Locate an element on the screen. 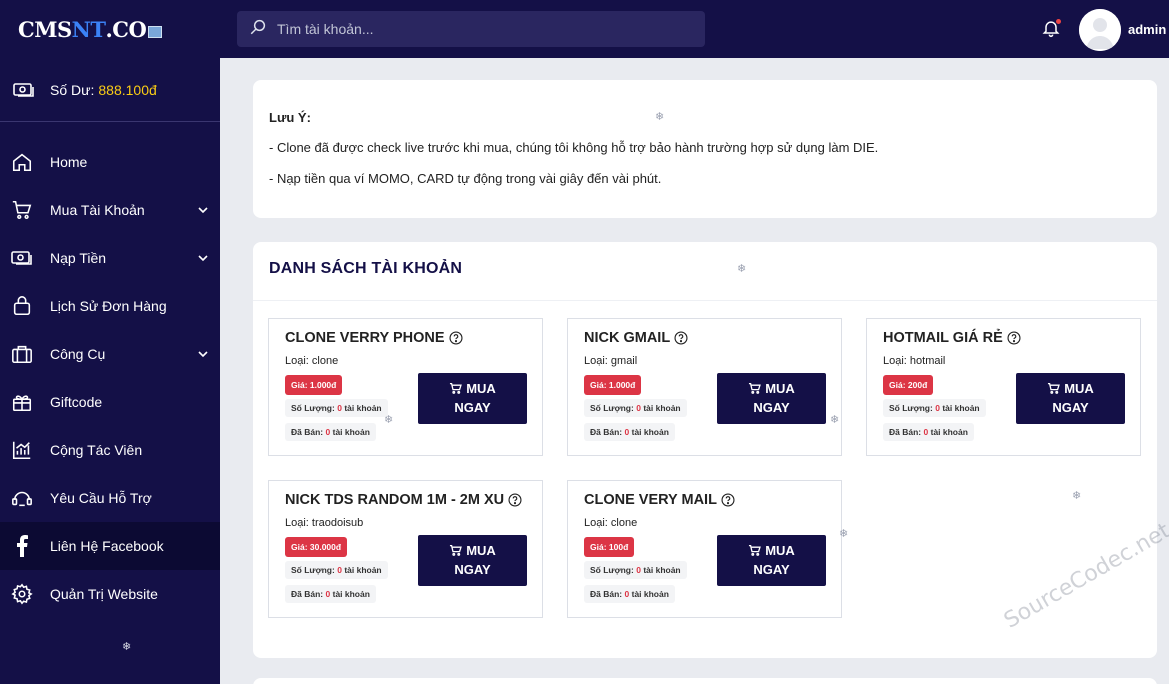 The width and height of the screenshot is (1169, 684). brand-logo: CMS NT .CO is located at coordinates (110, 29).